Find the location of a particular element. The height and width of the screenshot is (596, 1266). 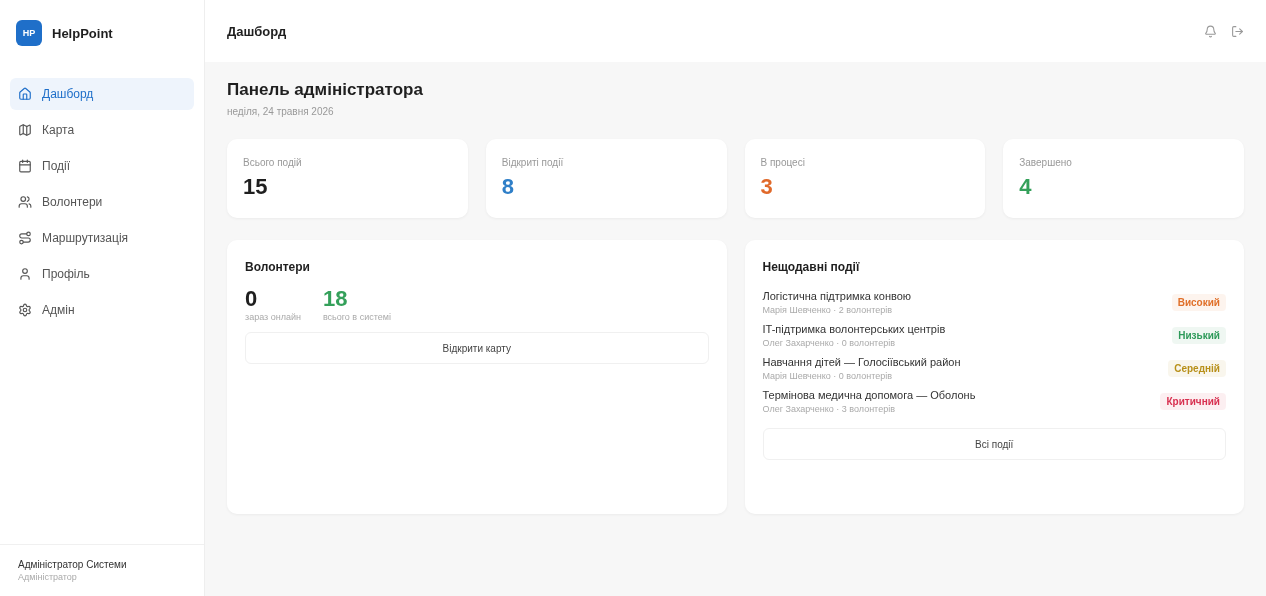

event-meta: Марія Шевченко · 0 волонтерів is located at coordinates (827, 376).